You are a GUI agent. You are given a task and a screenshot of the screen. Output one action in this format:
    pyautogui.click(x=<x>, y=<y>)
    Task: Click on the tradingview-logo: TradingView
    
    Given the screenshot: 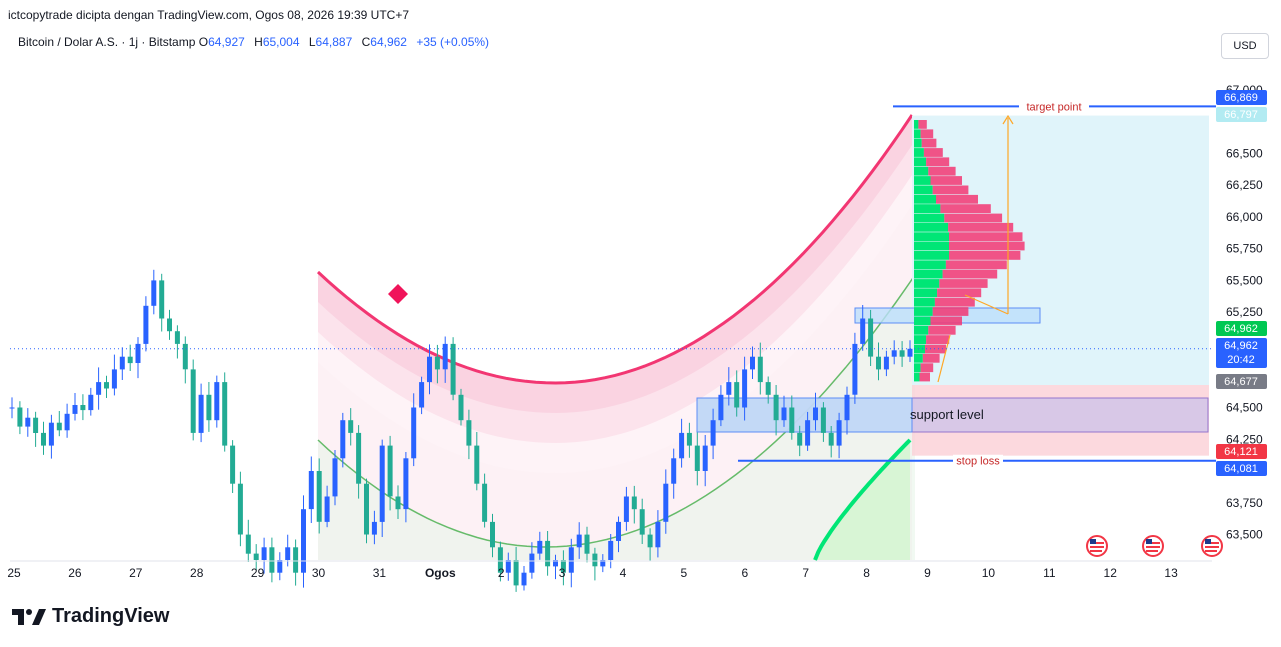 What is the action you would take?
    pyautogui.click(x=90, y=616)
    